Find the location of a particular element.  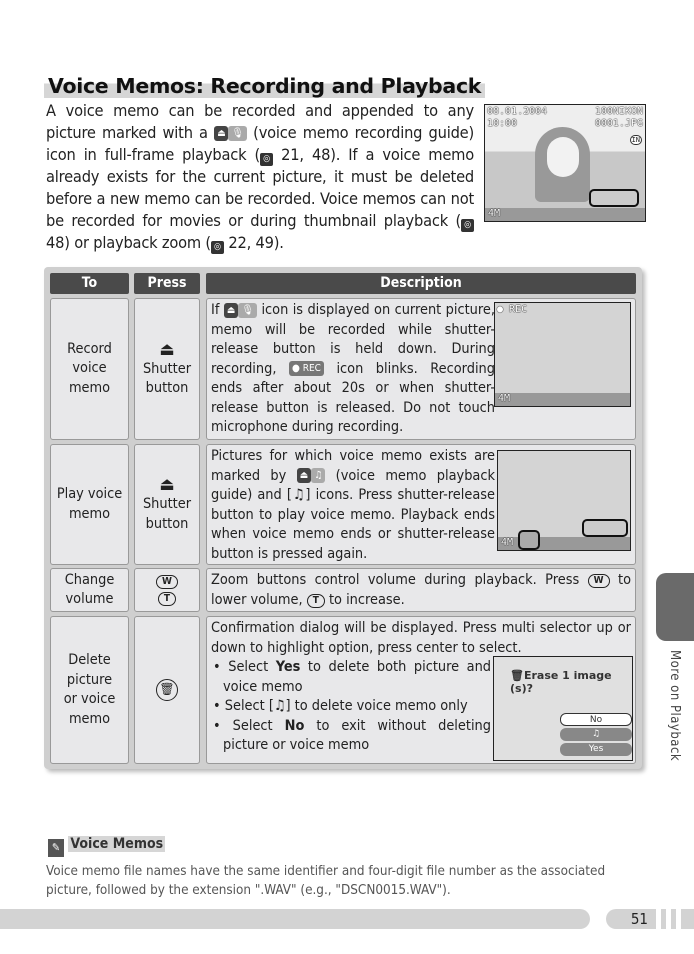

dialog-option-no: No is located at coordinates (596, 719).